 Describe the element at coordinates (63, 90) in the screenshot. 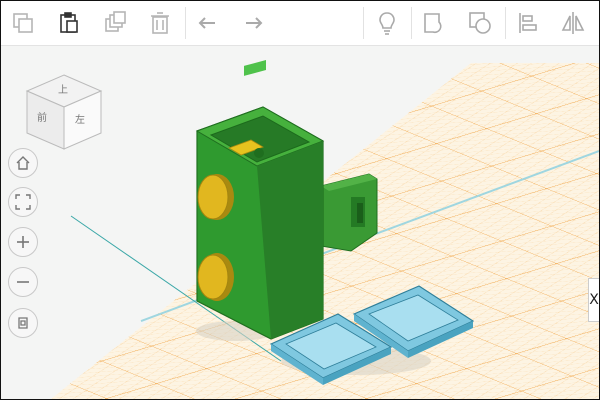

I see `view-cube-top-label: 上` at that location.